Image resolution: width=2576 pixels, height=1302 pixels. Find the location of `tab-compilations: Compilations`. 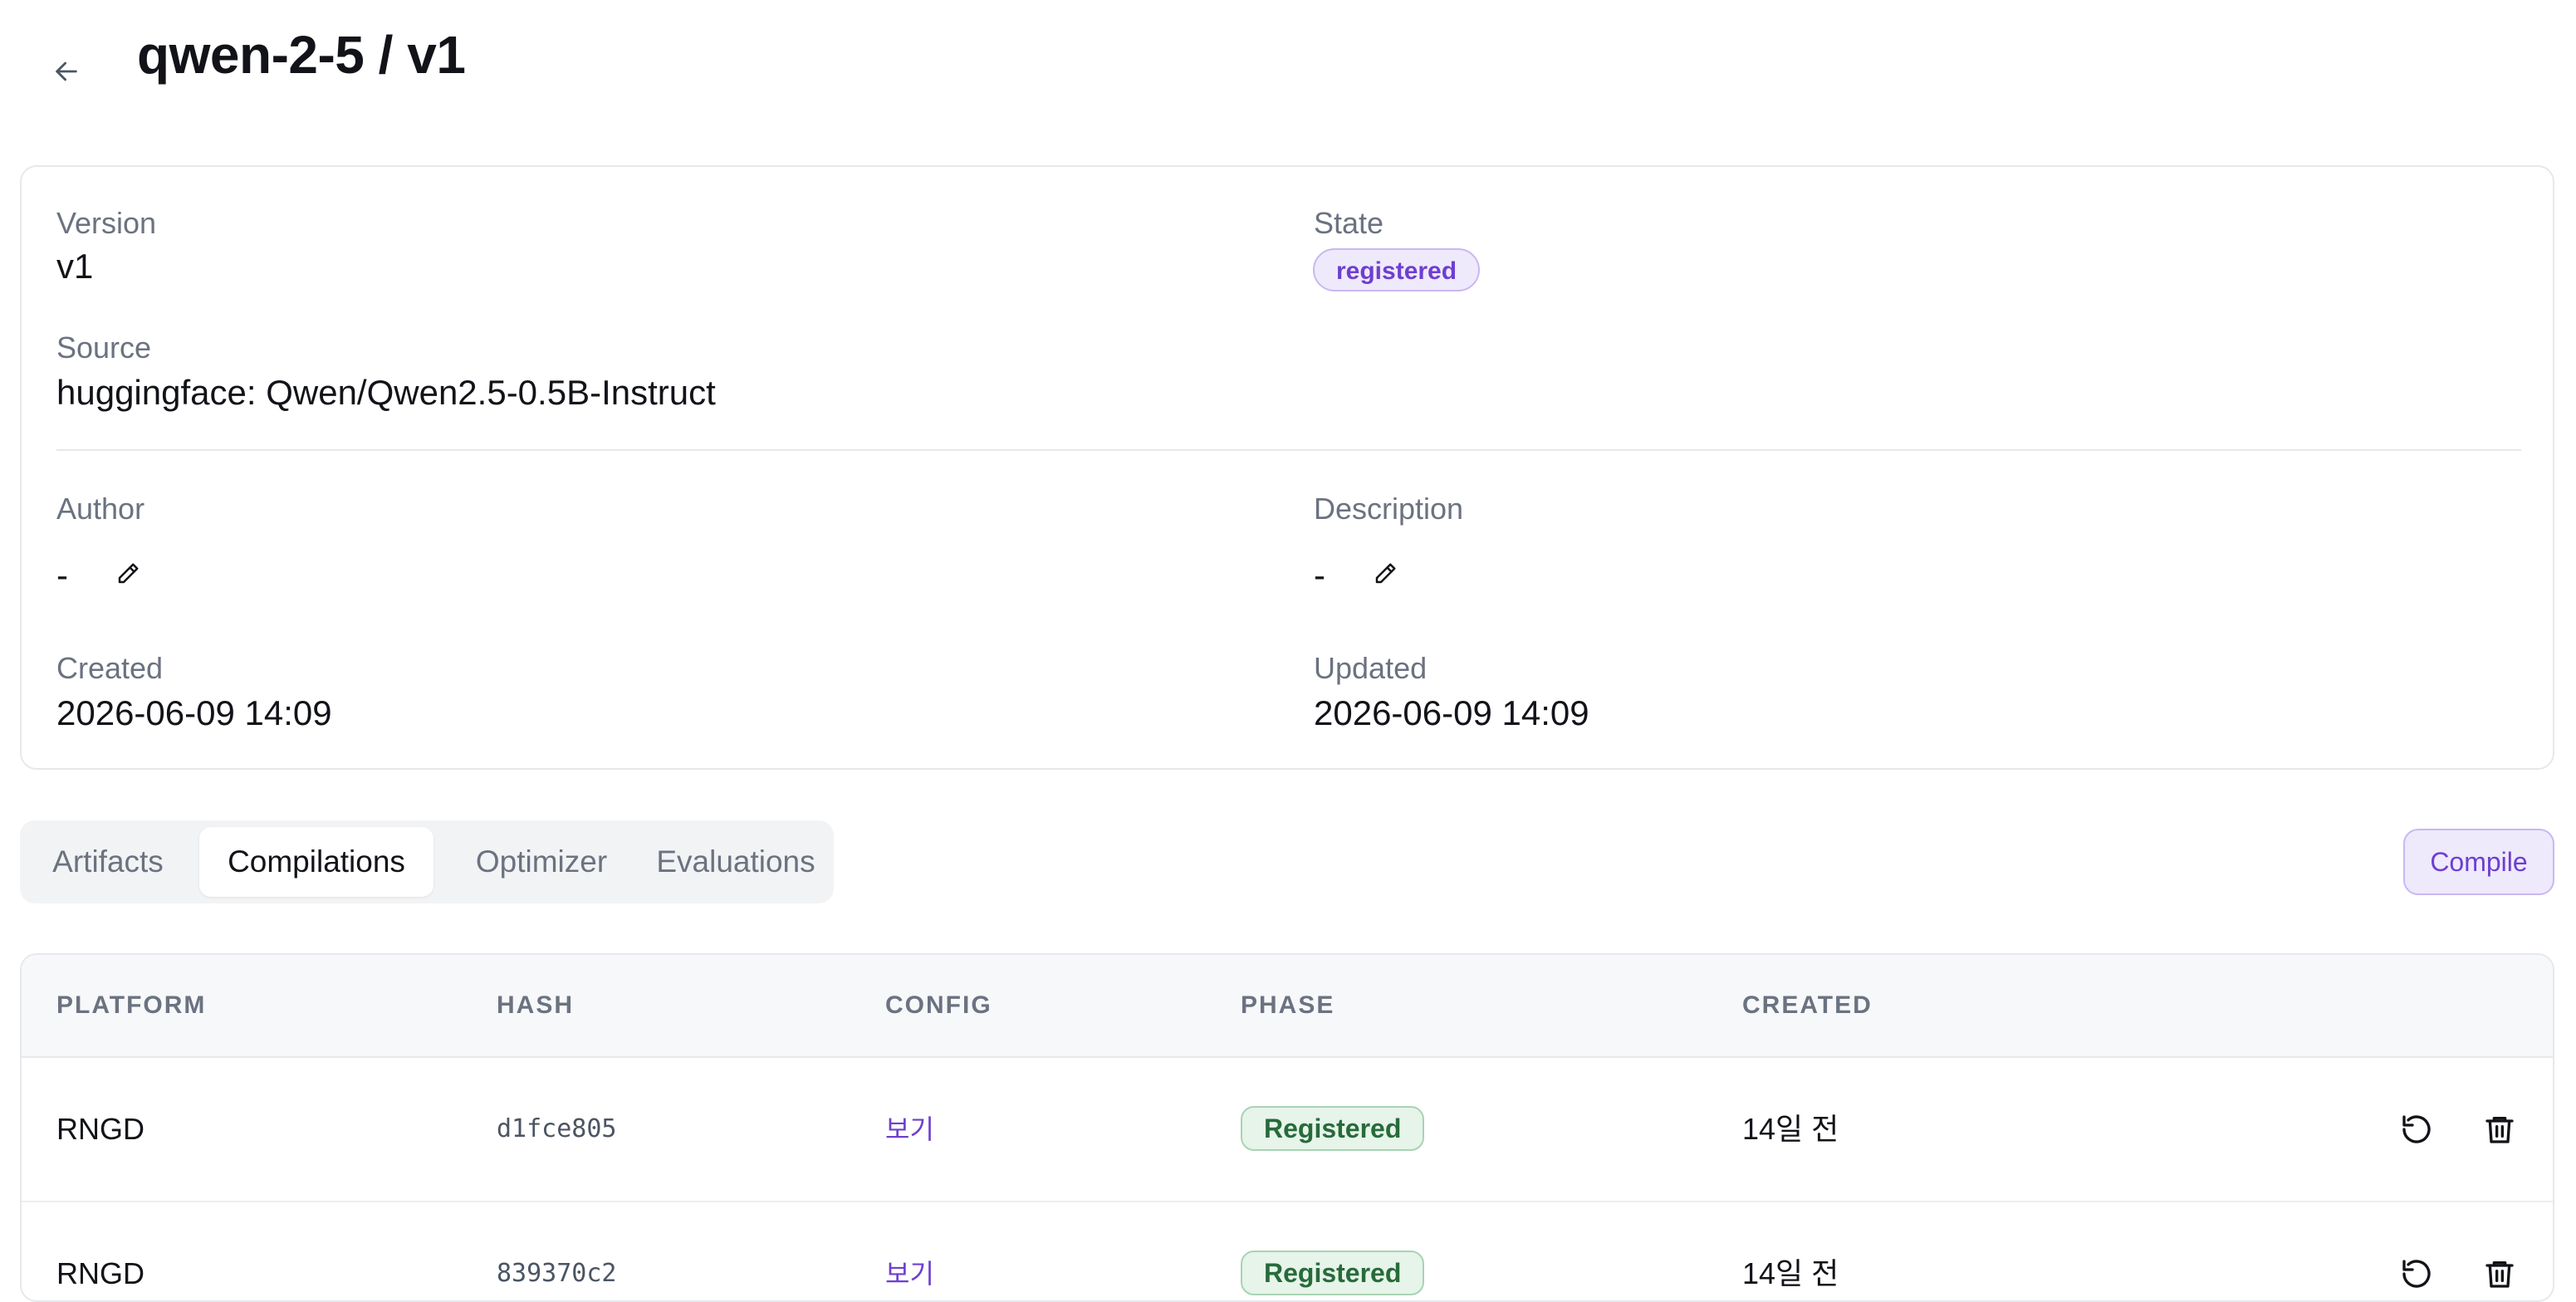

tab-compilations: Compilations is located at coordinates (316, 862).